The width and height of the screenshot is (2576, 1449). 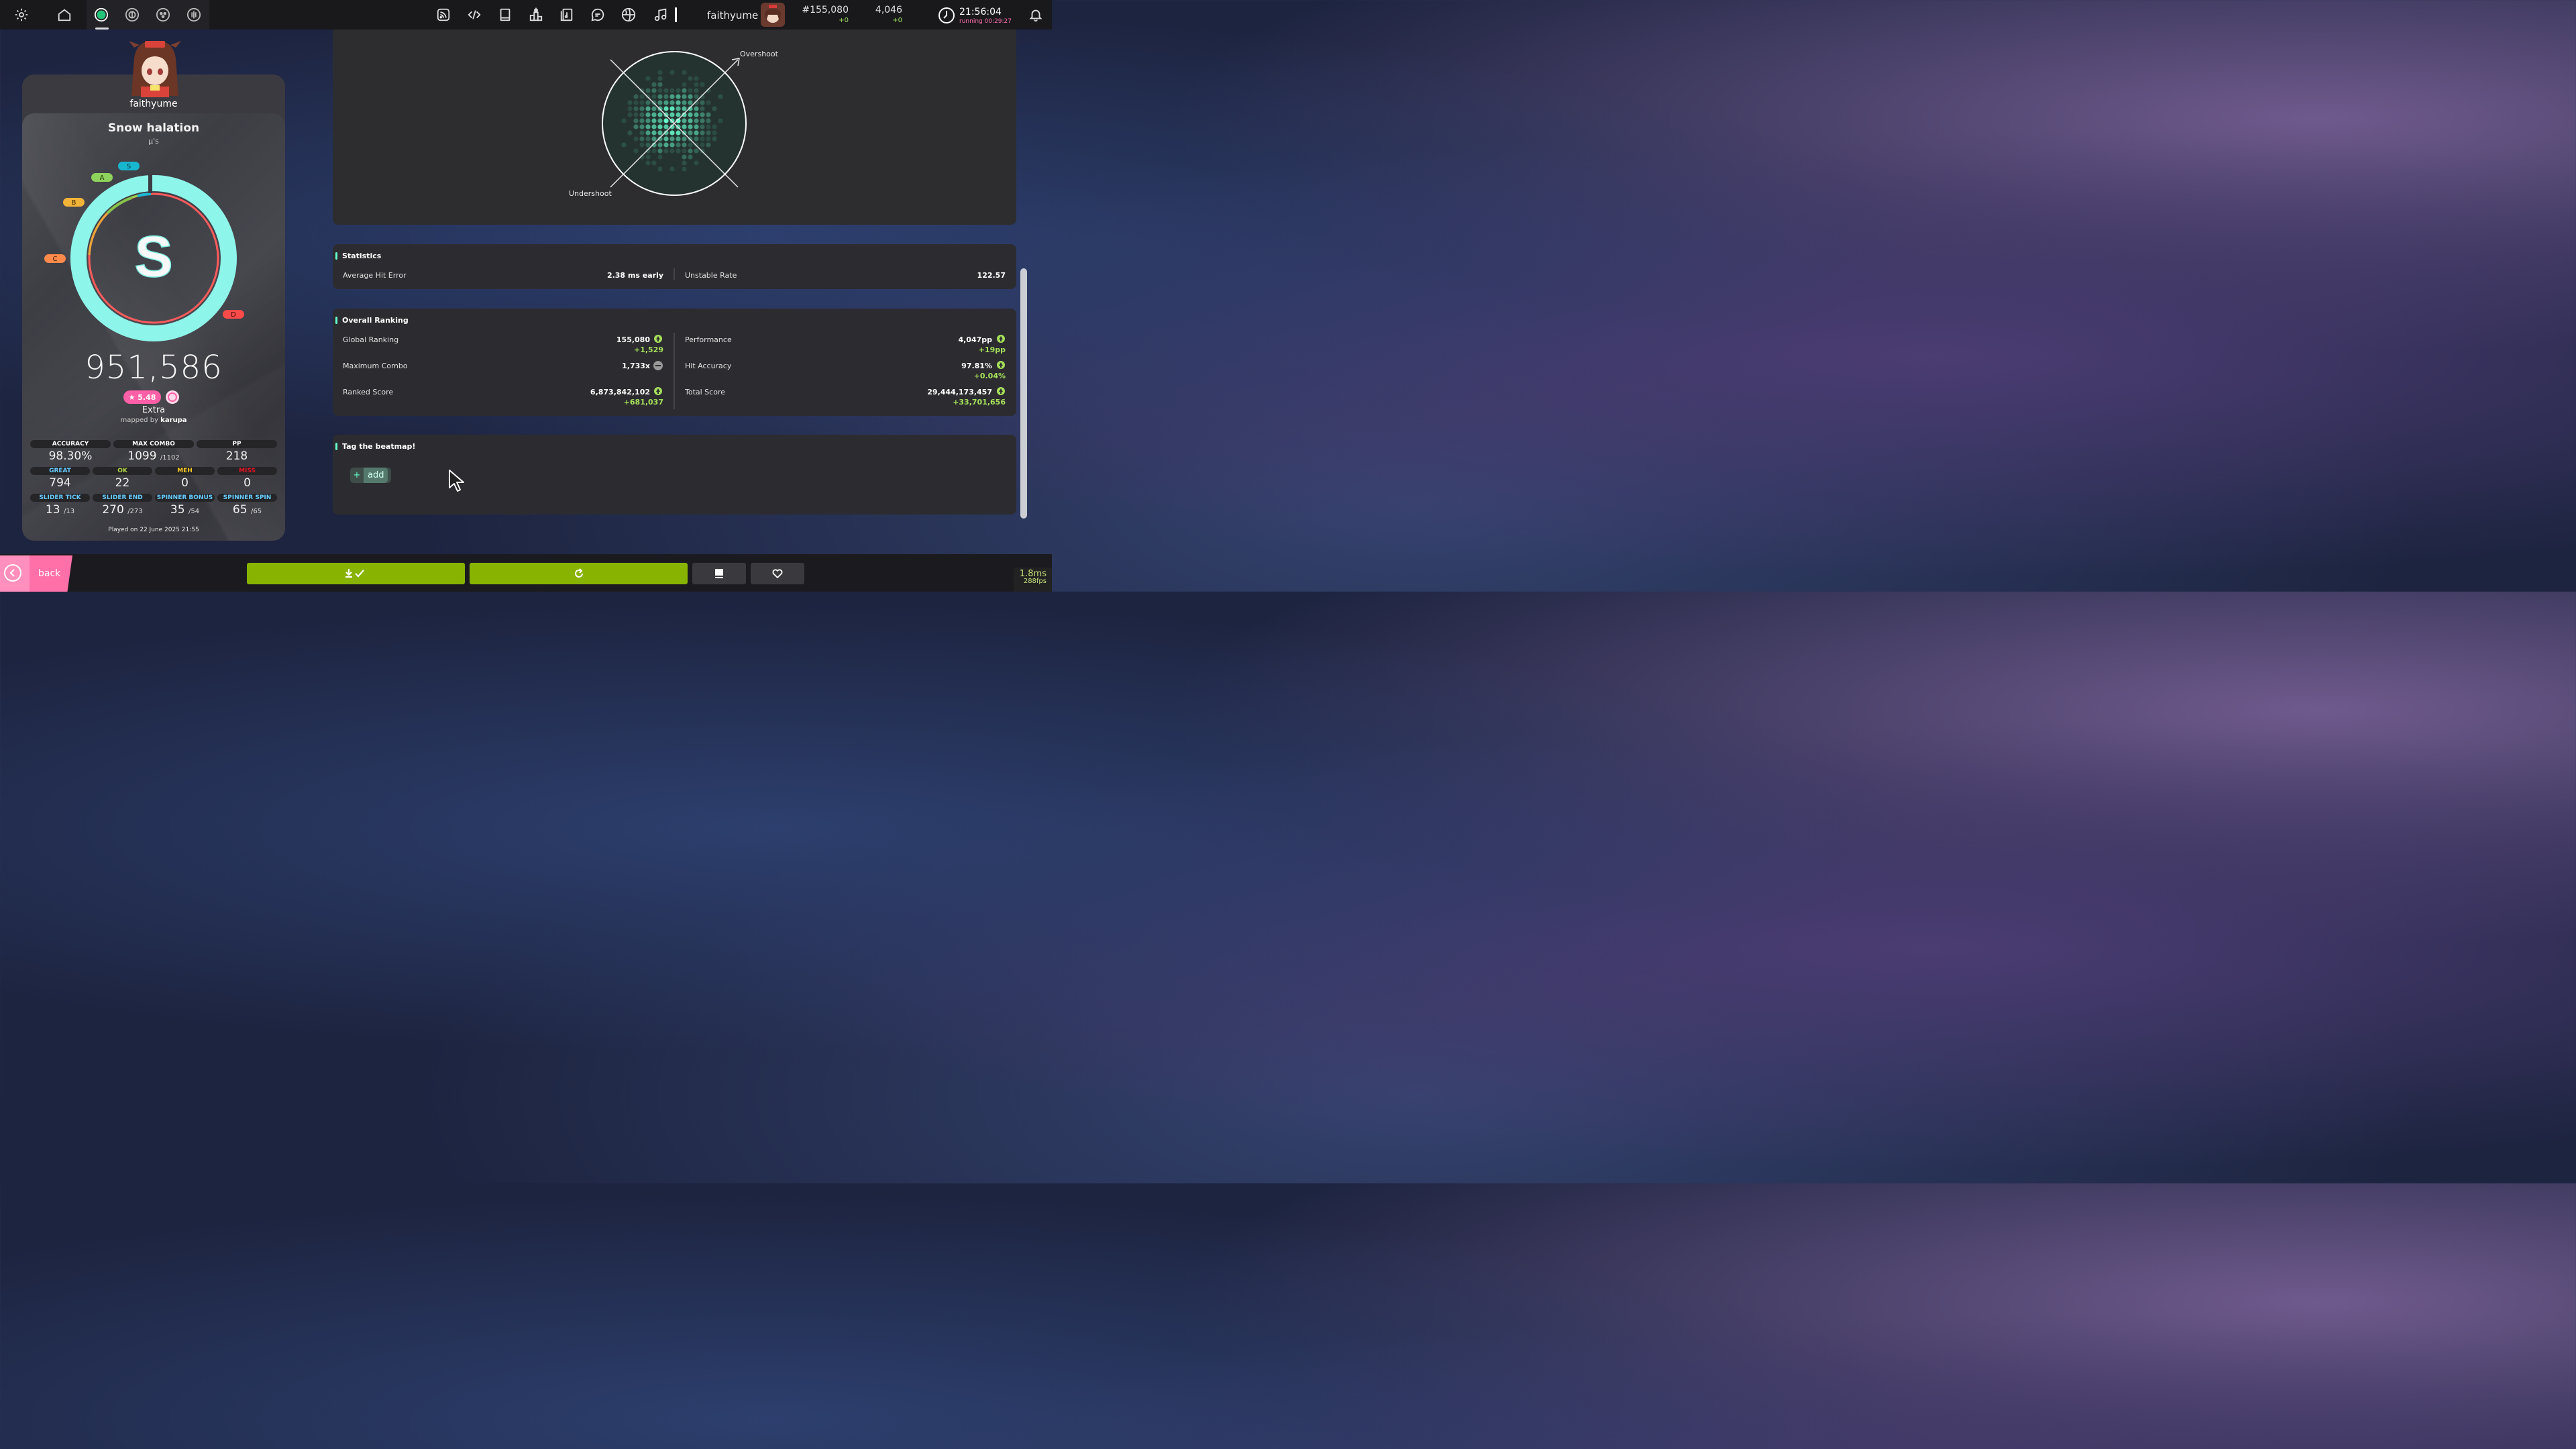 What do you see at coordinates (660, 14) in the screenshot?
I see `music-icon` at bounding box center [660, 14].